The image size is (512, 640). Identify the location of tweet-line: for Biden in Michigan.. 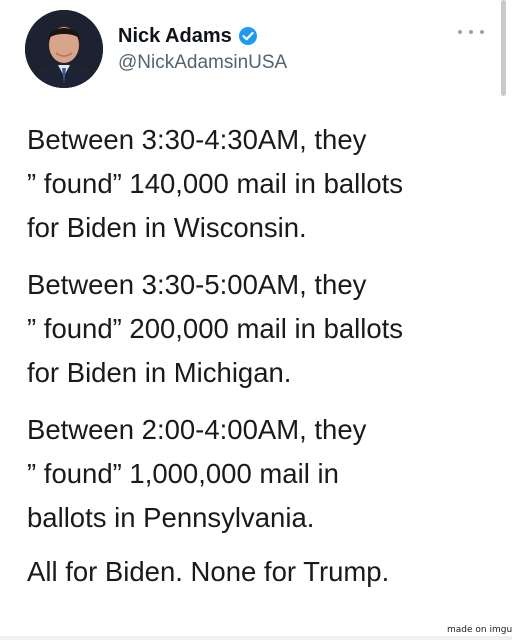
(159, 372).